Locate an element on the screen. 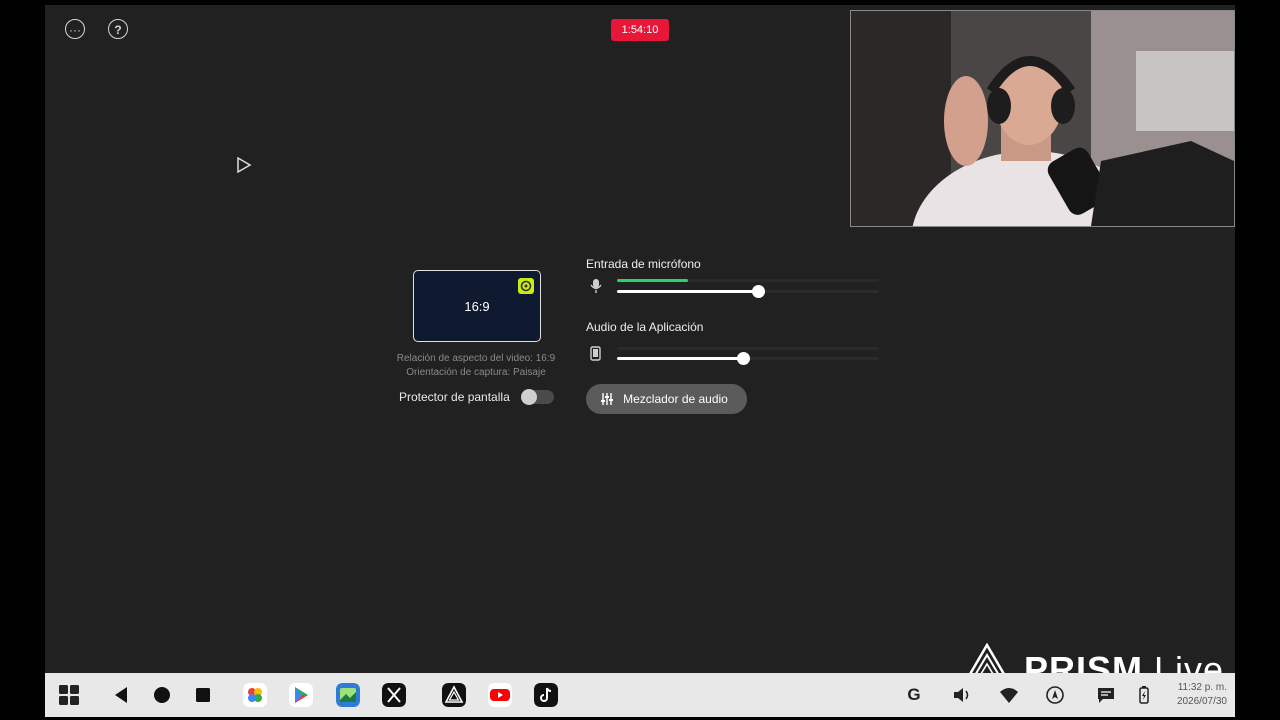  more-options-icon: ··· is located at coordinates (75, 29).